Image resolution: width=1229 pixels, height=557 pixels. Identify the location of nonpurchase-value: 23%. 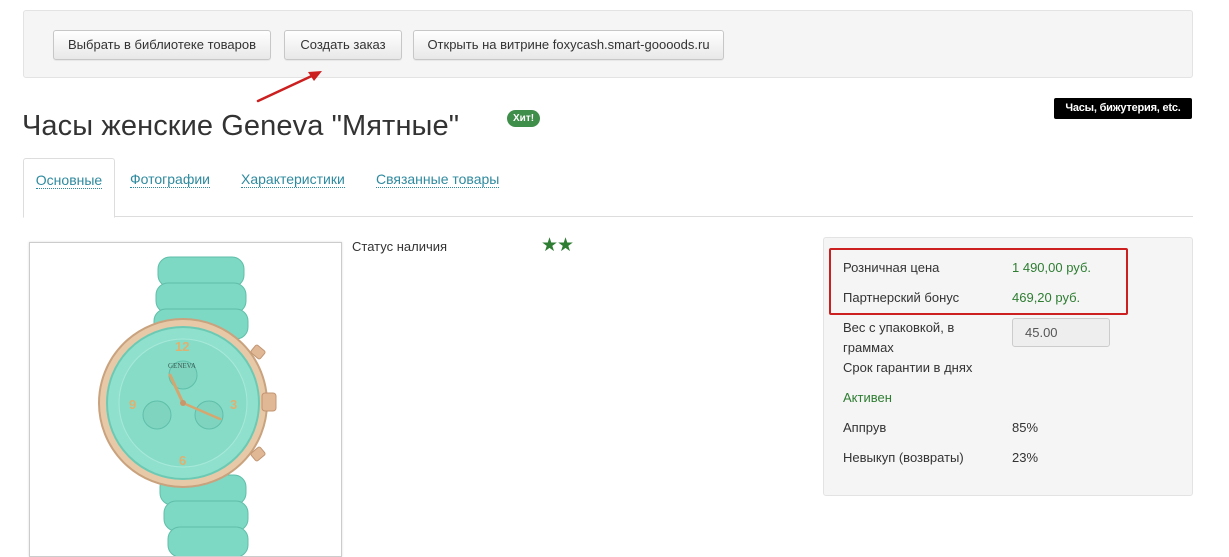
(1025, 457).